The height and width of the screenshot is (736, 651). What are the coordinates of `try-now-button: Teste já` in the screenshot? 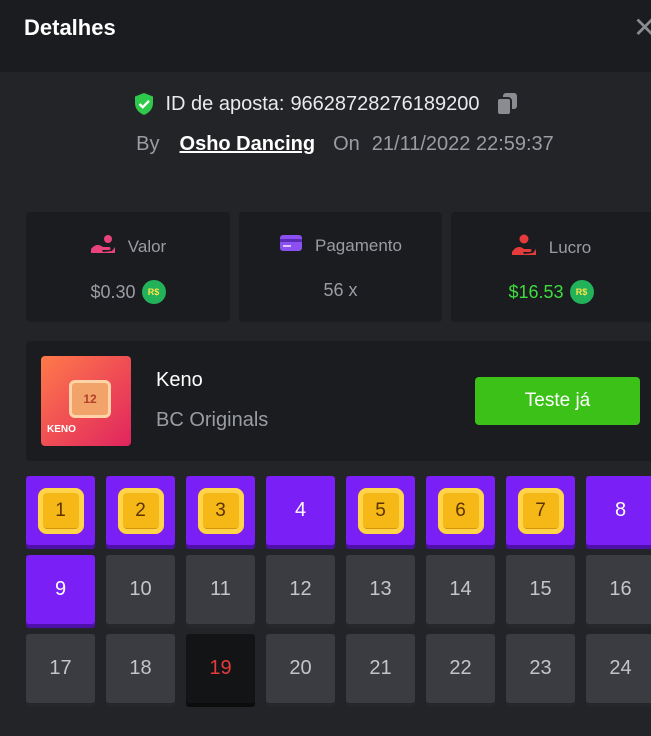 It's located at (557, 401).